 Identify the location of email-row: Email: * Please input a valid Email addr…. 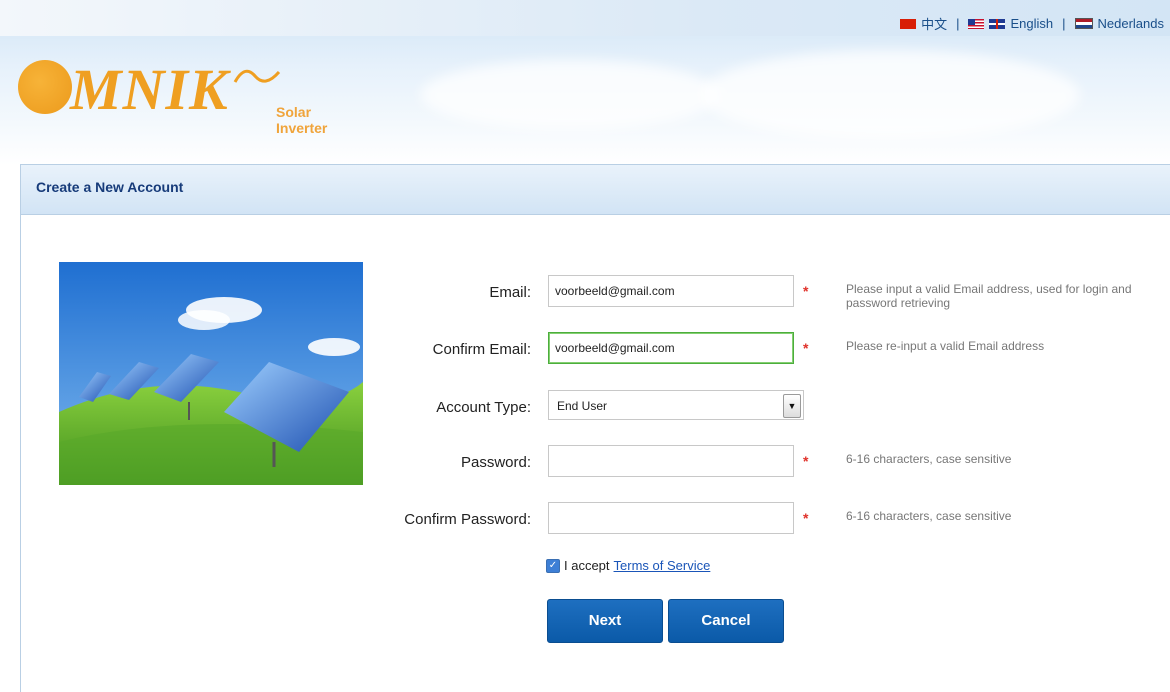
(595, 293).